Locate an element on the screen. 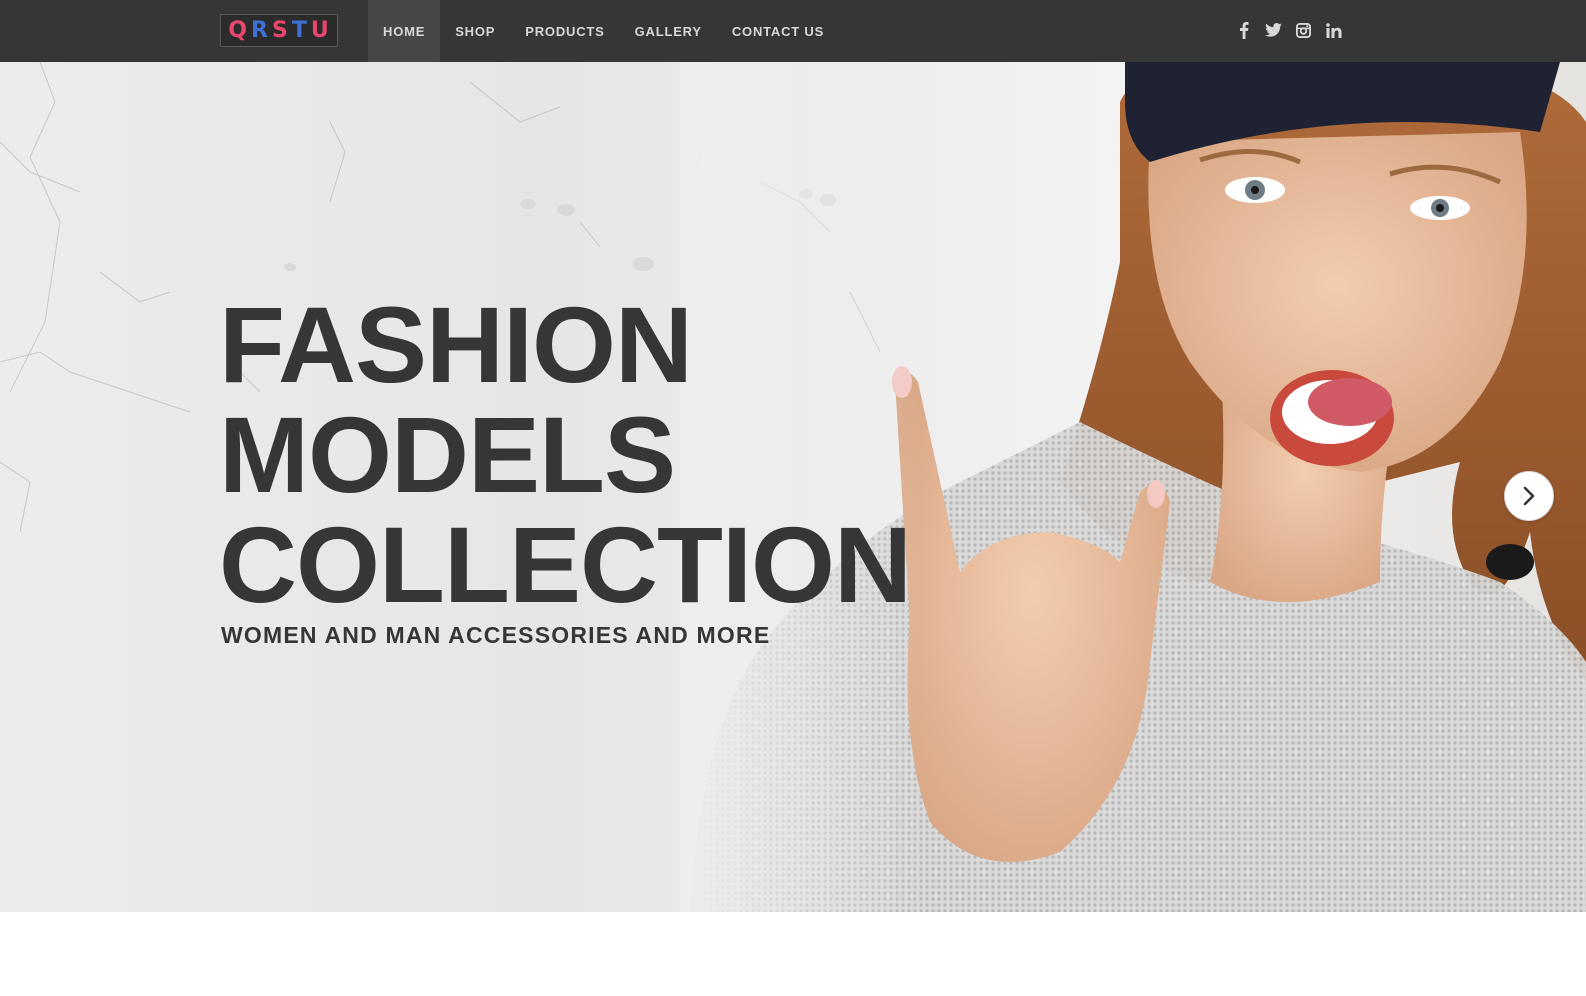  headline-line: MODELS is located at coordinates (447, 454).